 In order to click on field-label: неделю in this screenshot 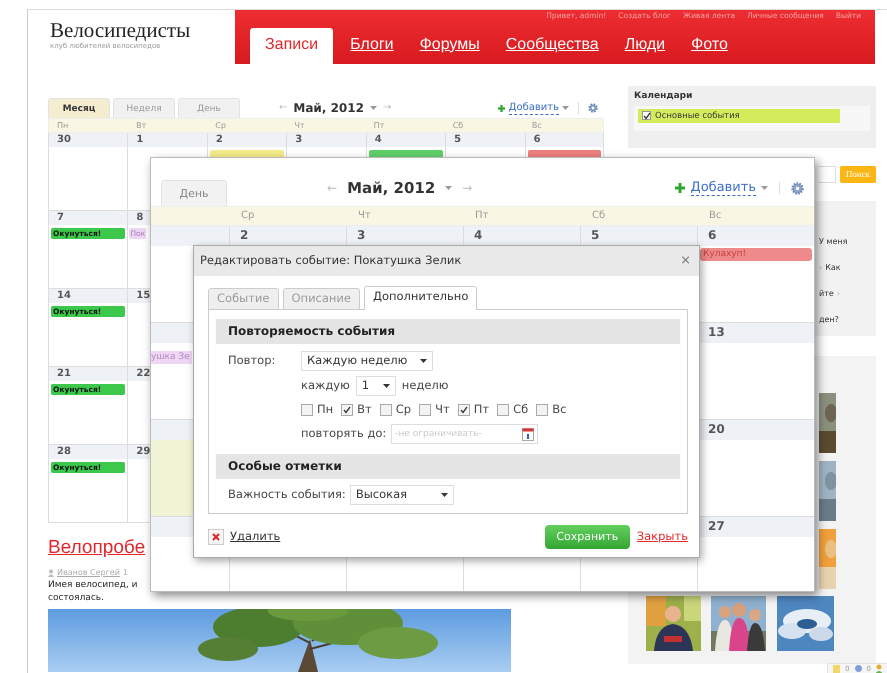, I will do `click(425, 386)`.